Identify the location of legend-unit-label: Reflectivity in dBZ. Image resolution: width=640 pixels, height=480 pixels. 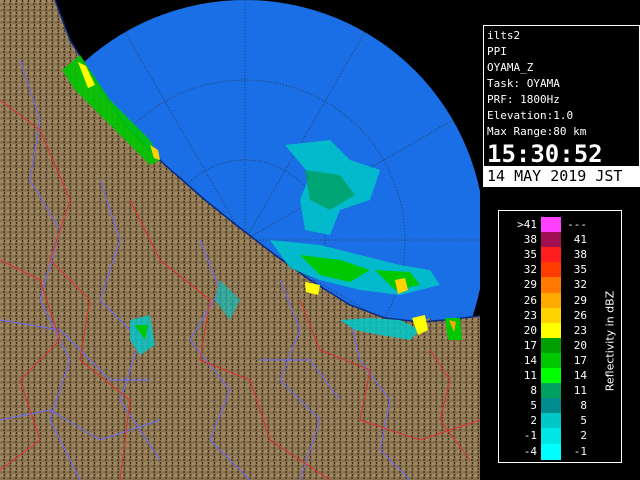
(610, 341).